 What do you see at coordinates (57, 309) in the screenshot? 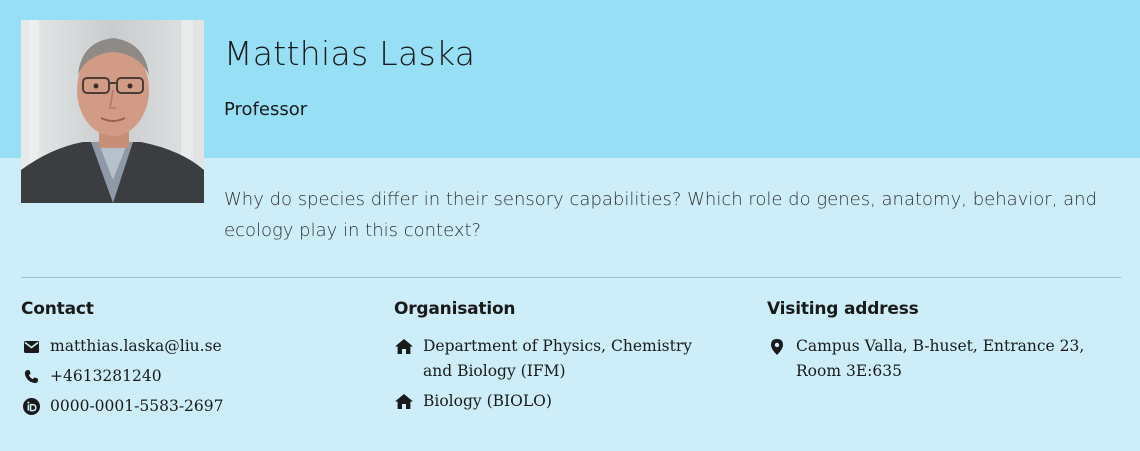
I see `contact-heading: Contact` at bounding box center [57, 309].